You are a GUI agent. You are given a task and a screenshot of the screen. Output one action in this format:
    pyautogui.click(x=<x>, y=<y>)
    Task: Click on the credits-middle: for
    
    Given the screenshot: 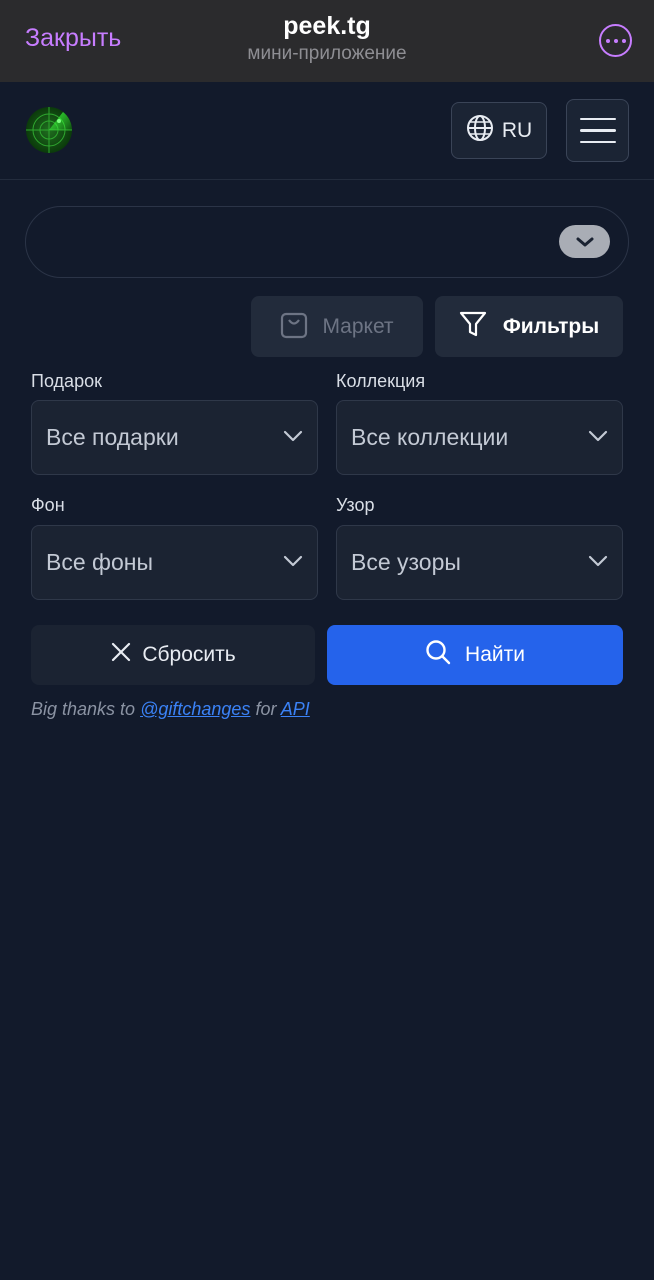 What is the action you would take?
    pyautogui.click(x=266, y=709)
    